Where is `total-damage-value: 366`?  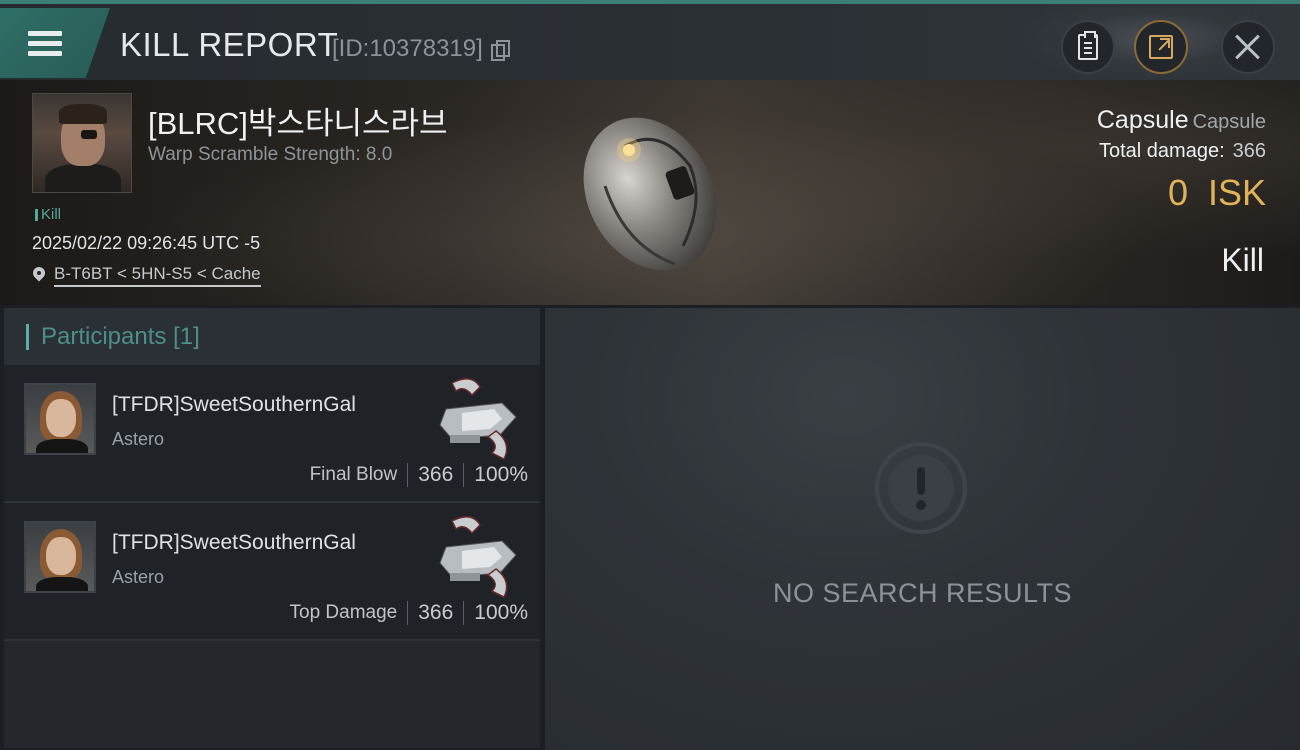
total-damage-value: 366 is located at coordinates (1249, 151).